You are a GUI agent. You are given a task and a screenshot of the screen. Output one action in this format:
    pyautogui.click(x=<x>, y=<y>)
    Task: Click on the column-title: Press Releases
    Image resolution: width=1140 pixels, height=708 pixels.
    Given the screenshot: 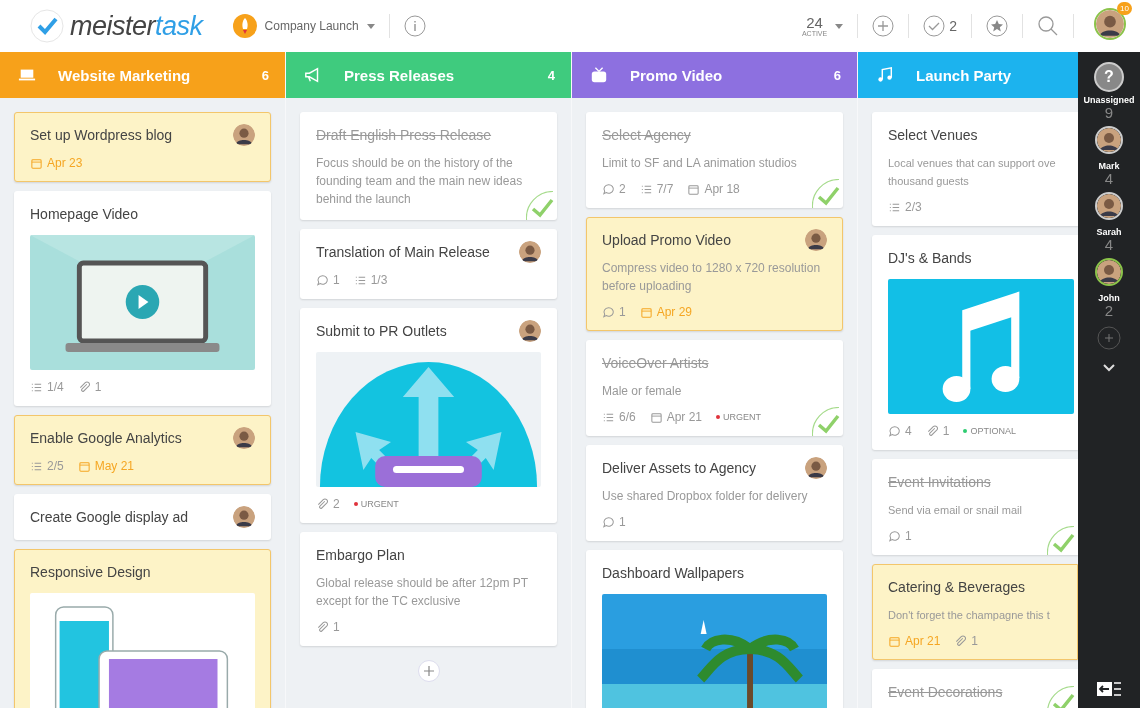 What is the action you would take?
    pyautogui.click(x=400, y=75)
    